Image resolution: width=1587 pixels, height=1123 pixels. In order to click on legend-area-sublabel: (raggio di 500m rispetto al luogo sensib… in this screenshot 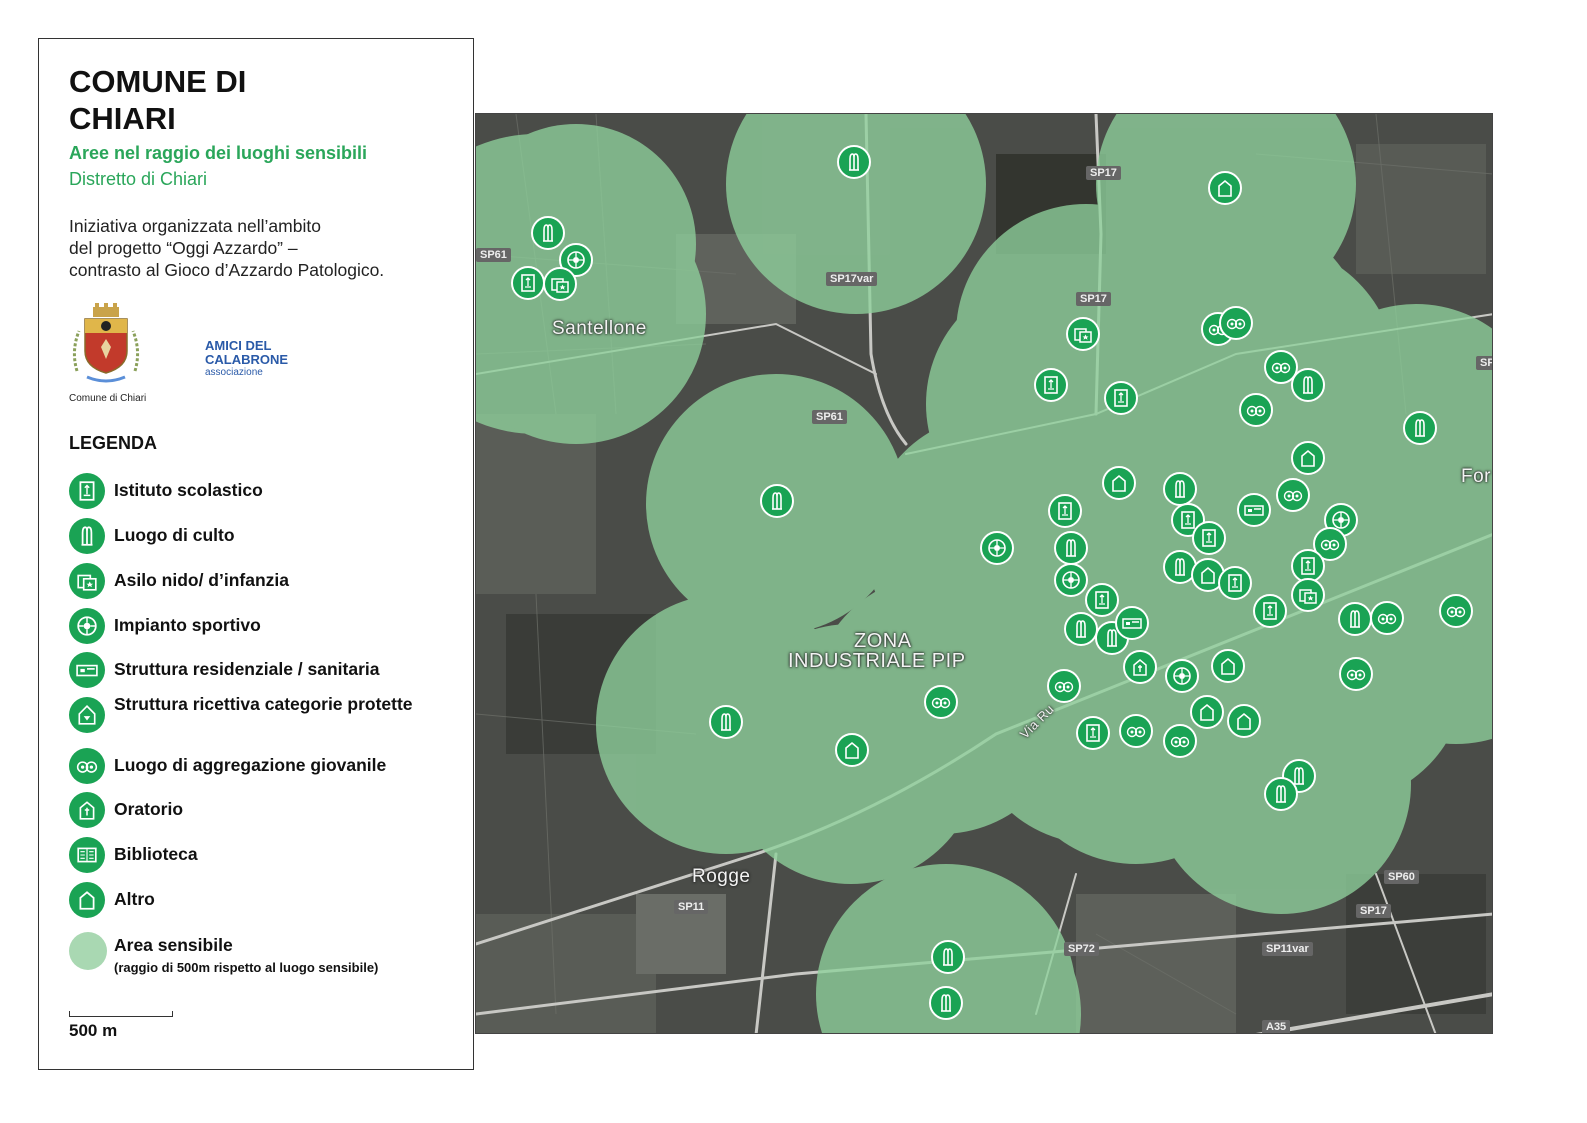, I will do `click(246, 967)`.